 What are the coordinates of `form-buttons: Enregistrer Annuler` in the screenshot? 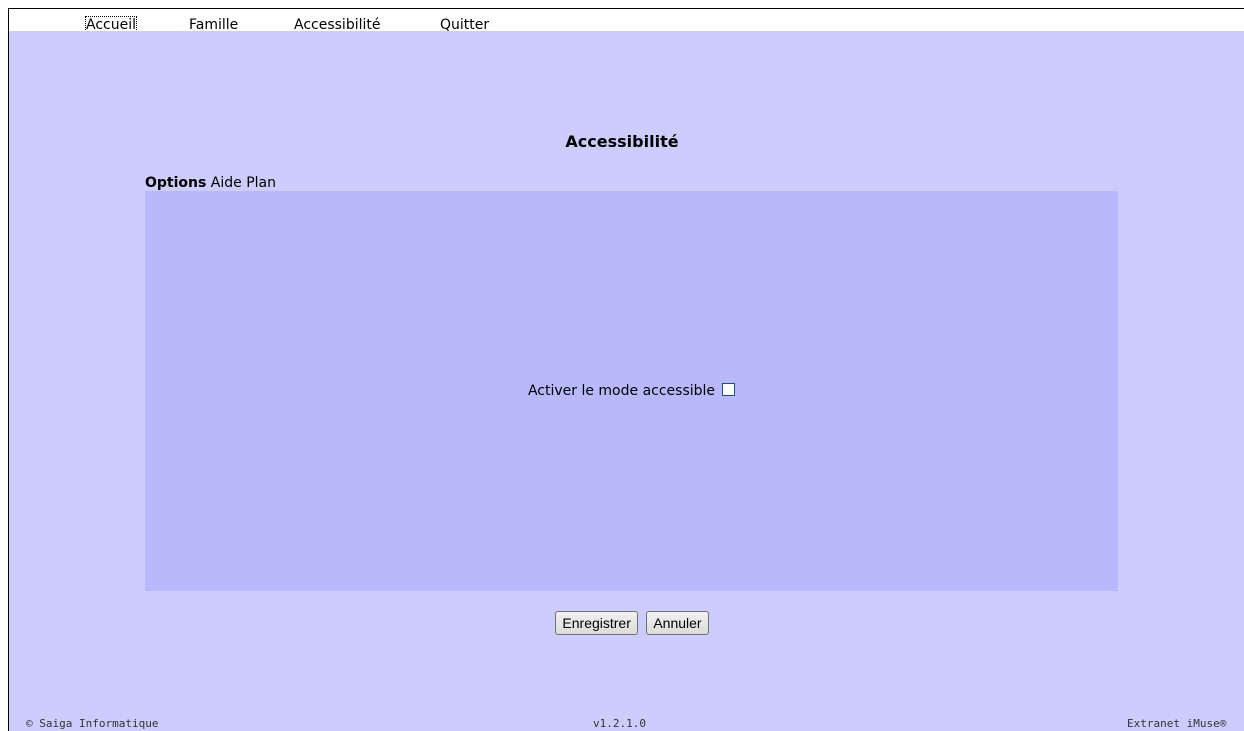 It's located at (622, 623).